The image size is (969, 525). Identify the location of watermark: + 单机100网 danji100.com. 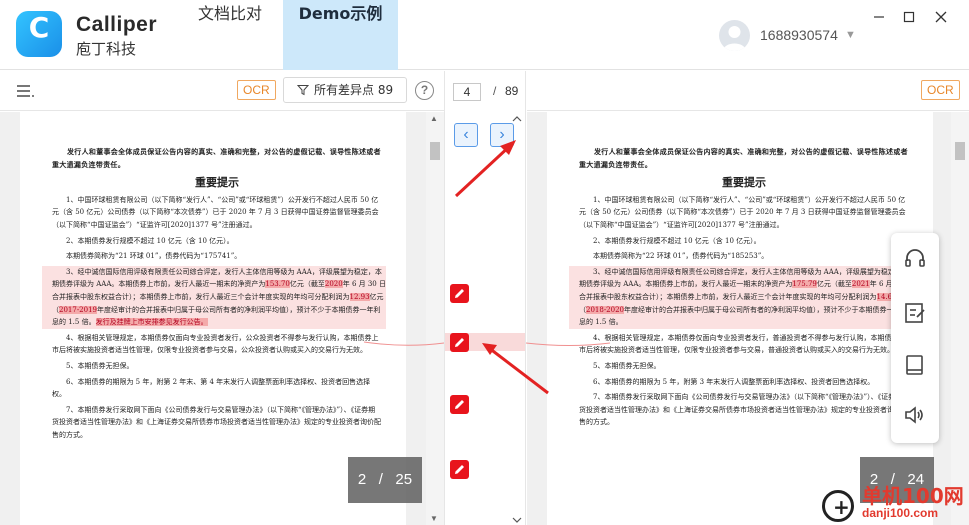
(895, 501).